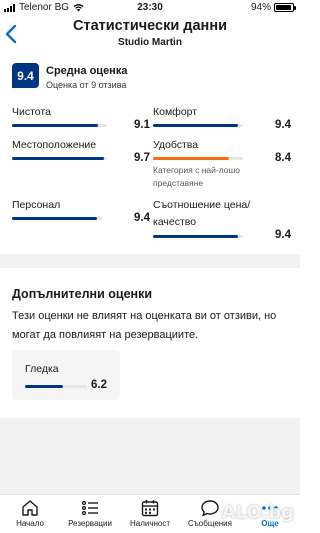  Describe the element at coordinates (257, 512) in the screenshot. I see `watermark-logo: ALO.bg` at that location.